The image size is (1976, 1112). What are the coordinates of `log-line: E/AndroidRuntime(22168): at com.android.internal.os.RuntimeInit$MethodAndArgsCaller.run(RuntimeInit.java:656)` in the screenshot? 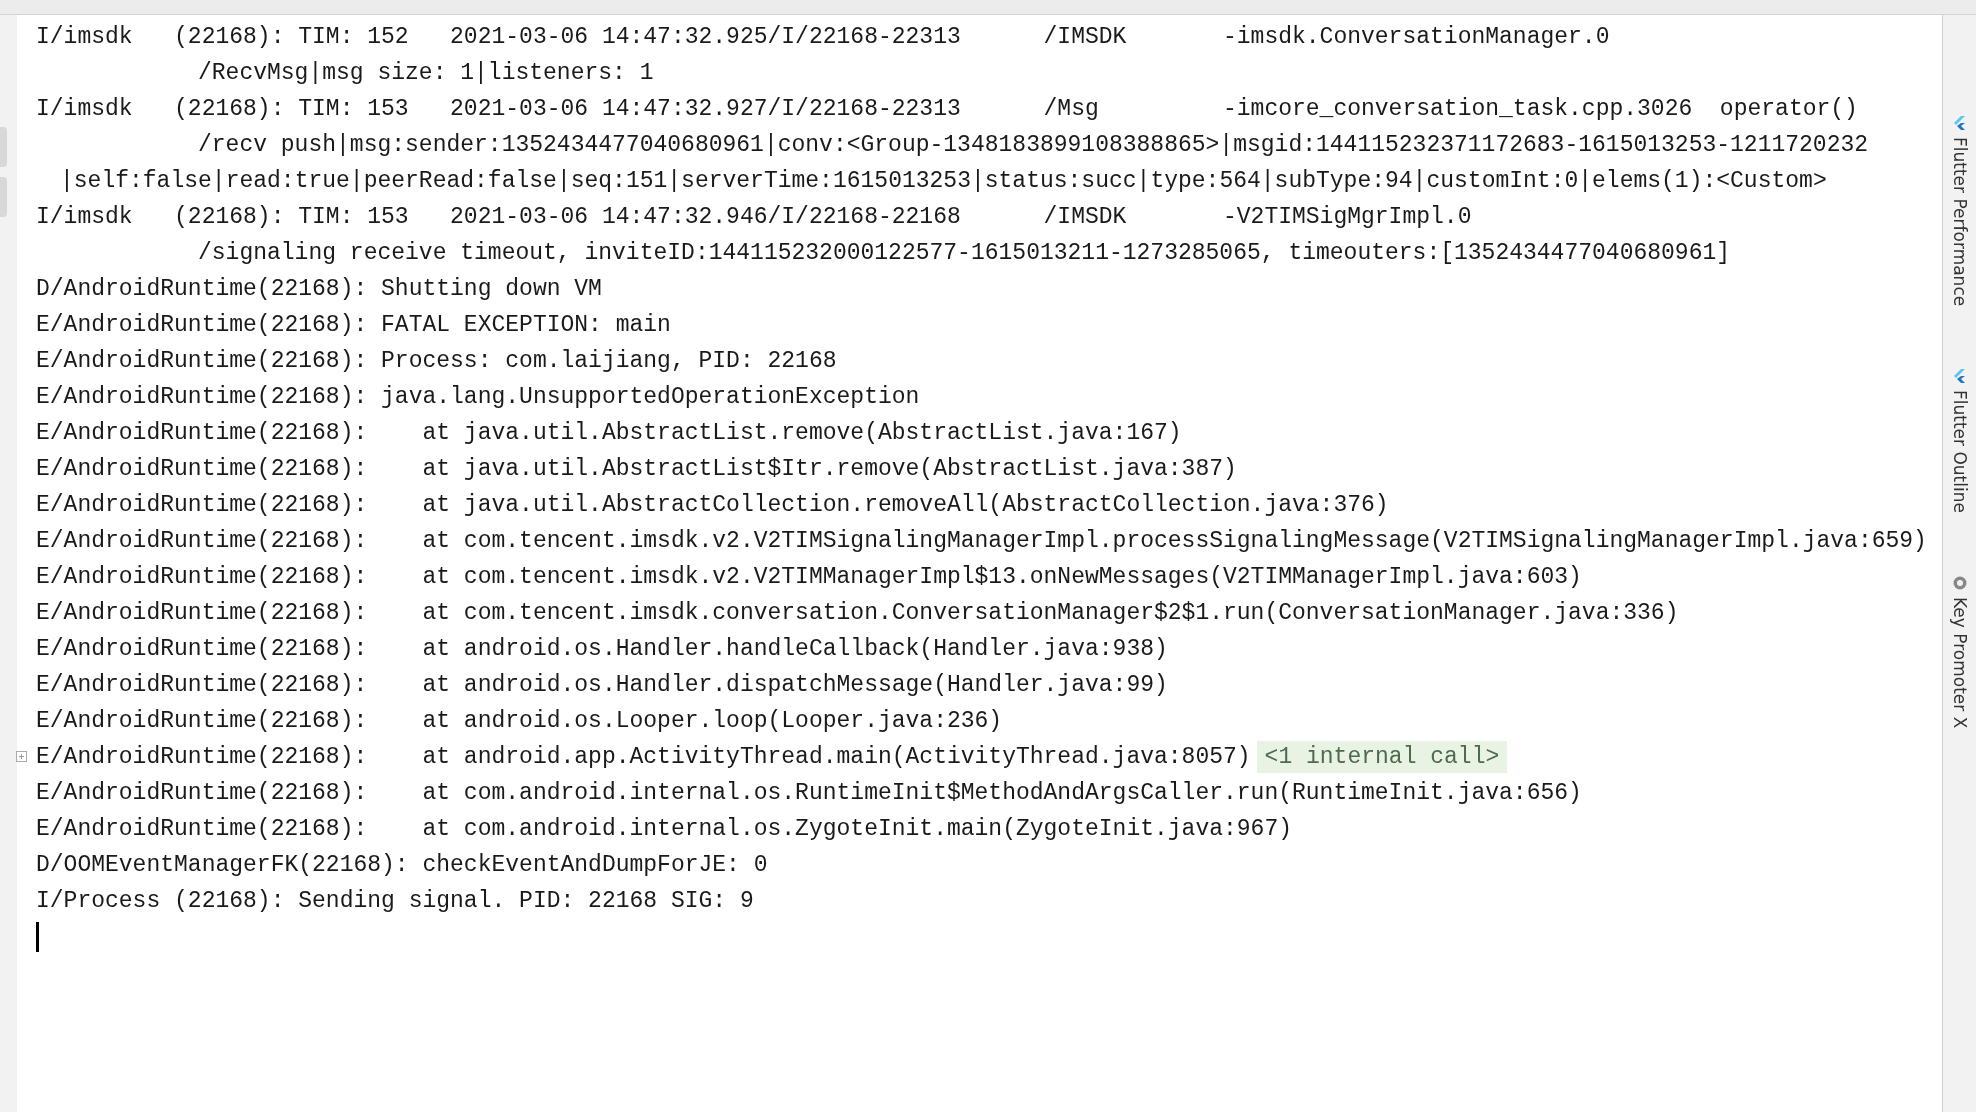 It's located at (809, 793).